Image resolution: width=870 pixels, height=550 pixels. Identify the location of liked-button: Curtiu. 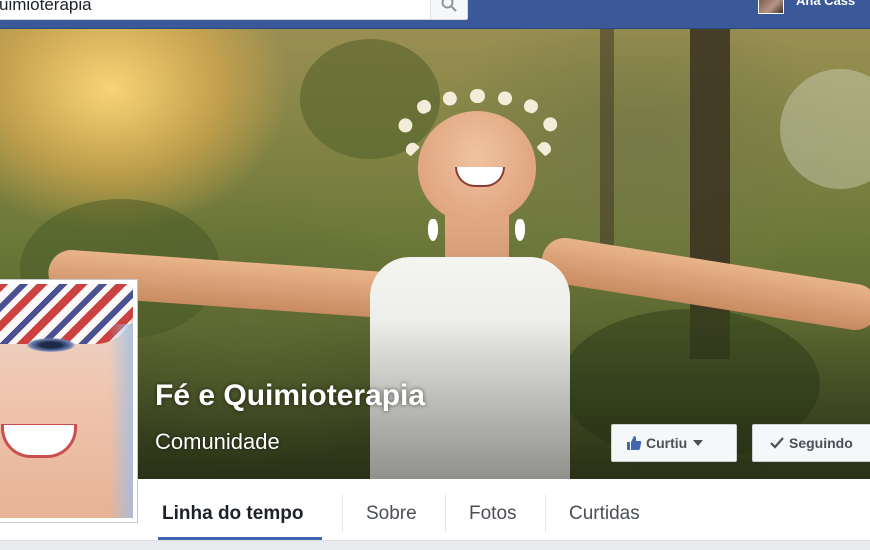
(674, 443).